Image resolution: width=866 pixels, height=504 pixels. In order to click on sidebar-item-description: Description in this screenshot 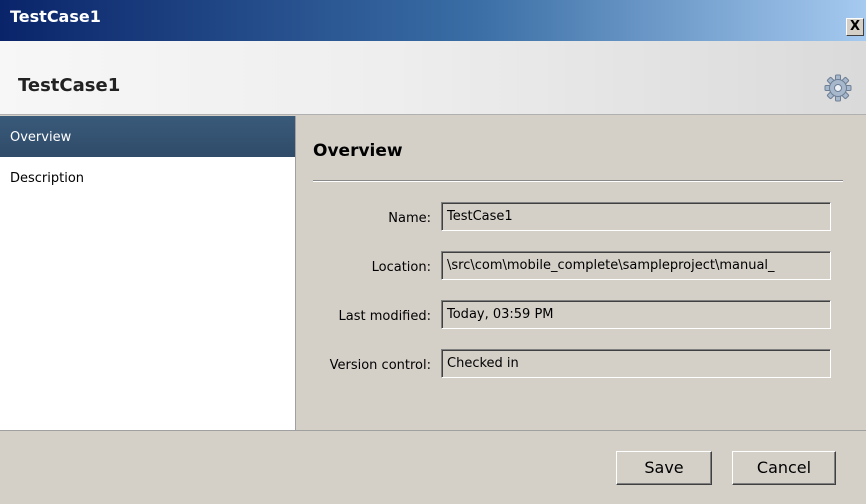, I will do `click(147, 177)`.